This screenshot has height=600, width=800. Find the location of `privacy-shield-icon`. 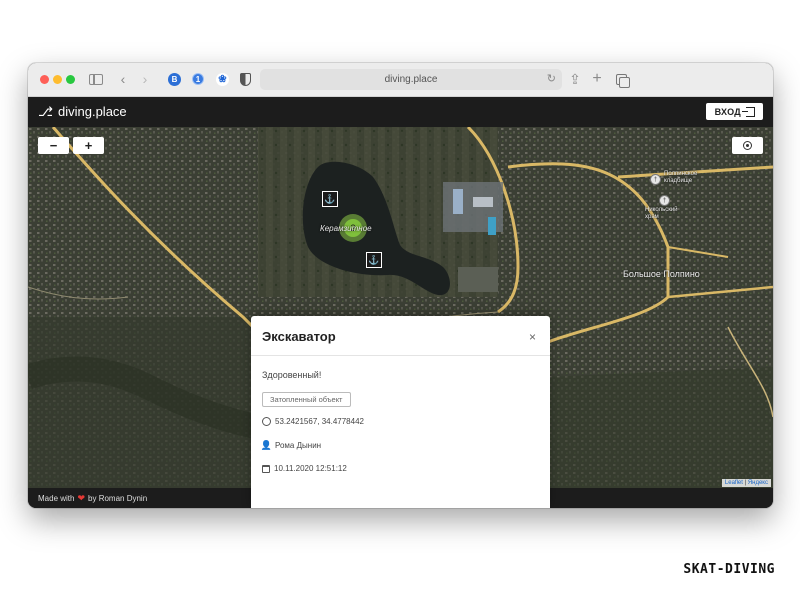

privacy-shield-icon is located at coordinates (245, 79).